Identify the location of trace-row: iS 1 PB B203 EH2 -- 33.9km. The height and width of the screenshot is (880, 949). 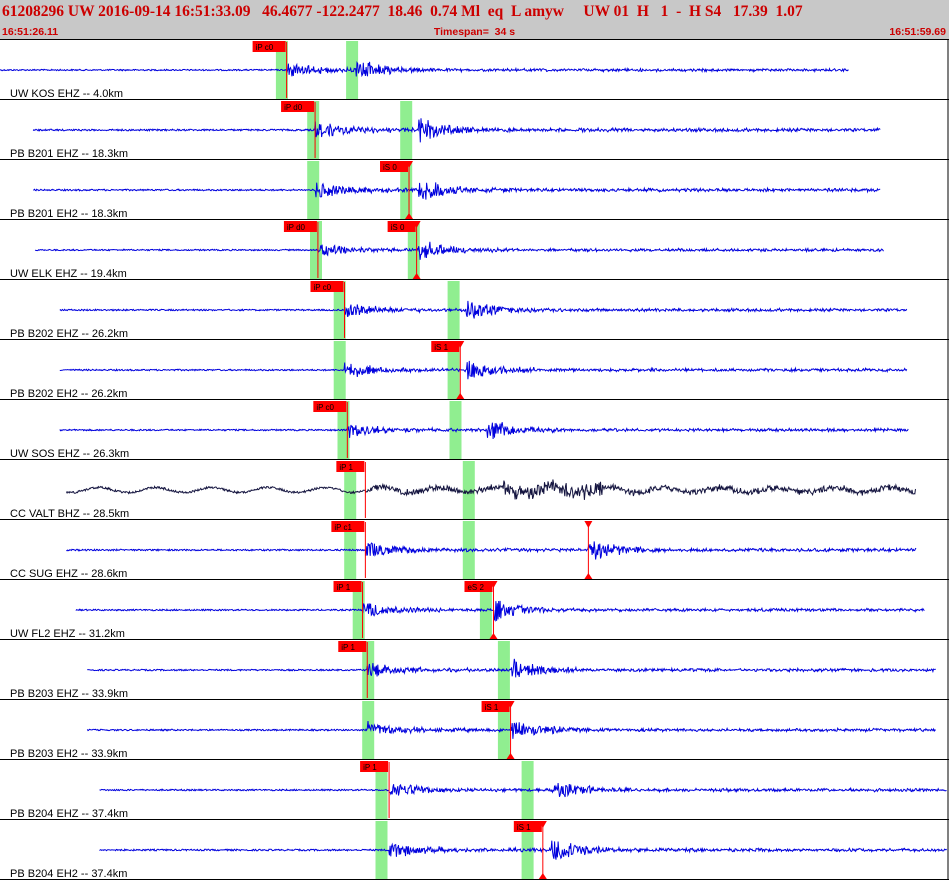
(474, 730).